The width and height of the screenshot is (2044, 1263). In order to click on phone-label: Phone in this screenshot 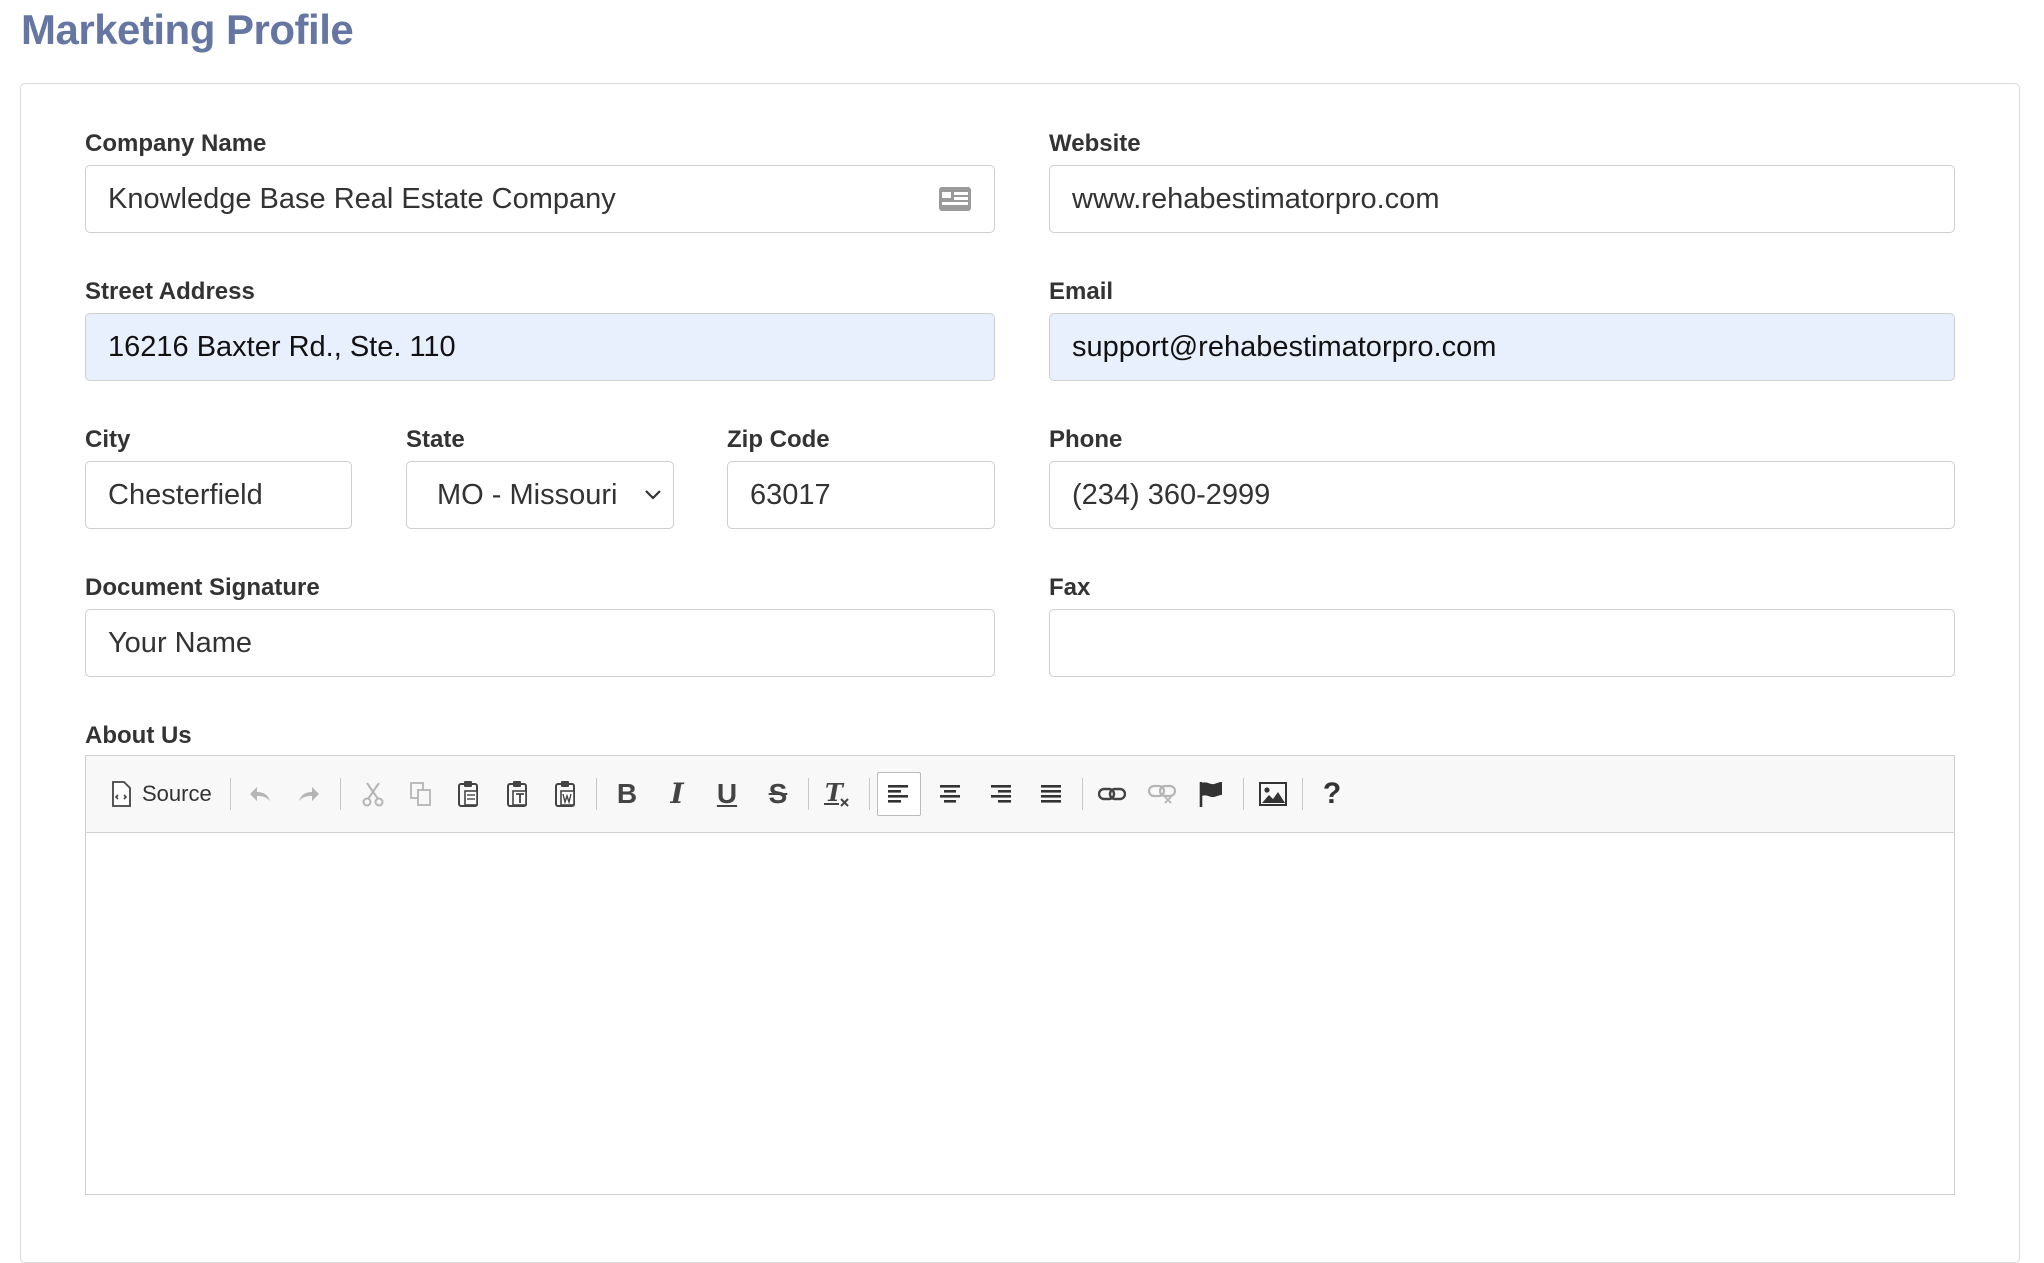, I will do `click(1086, 439)`.